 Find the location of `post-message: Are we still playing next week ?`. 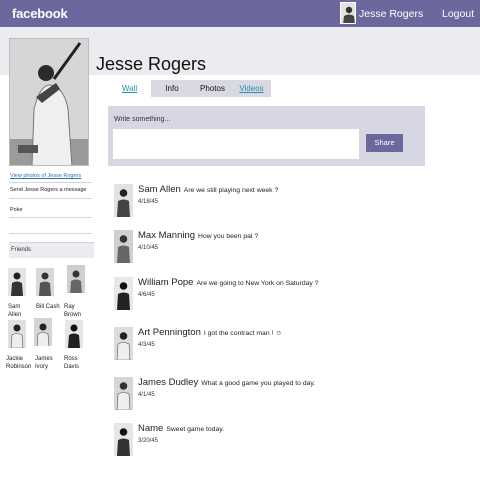

post-message: Are we still playing next week ? is located at coordinates (231, 190).